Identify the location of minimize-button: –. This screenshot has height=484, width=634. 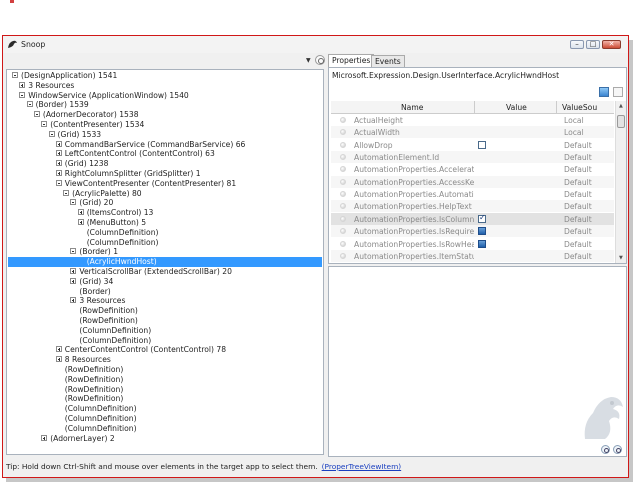
(577, 44).